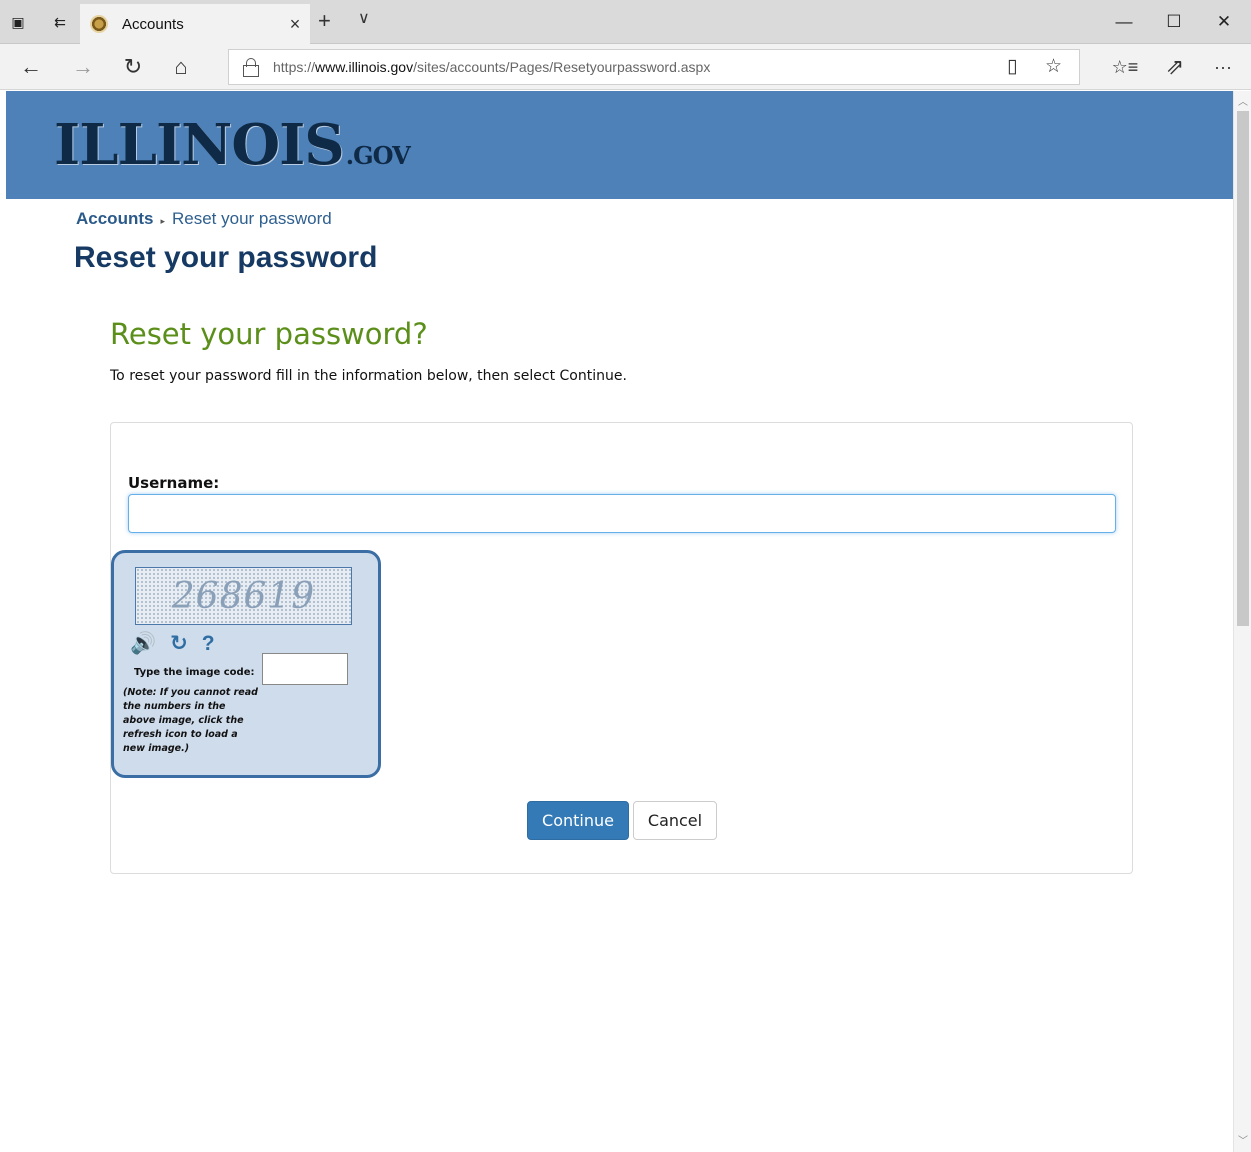  I want to click on refresh-captcha-icon: ↻, so click(179, 643).